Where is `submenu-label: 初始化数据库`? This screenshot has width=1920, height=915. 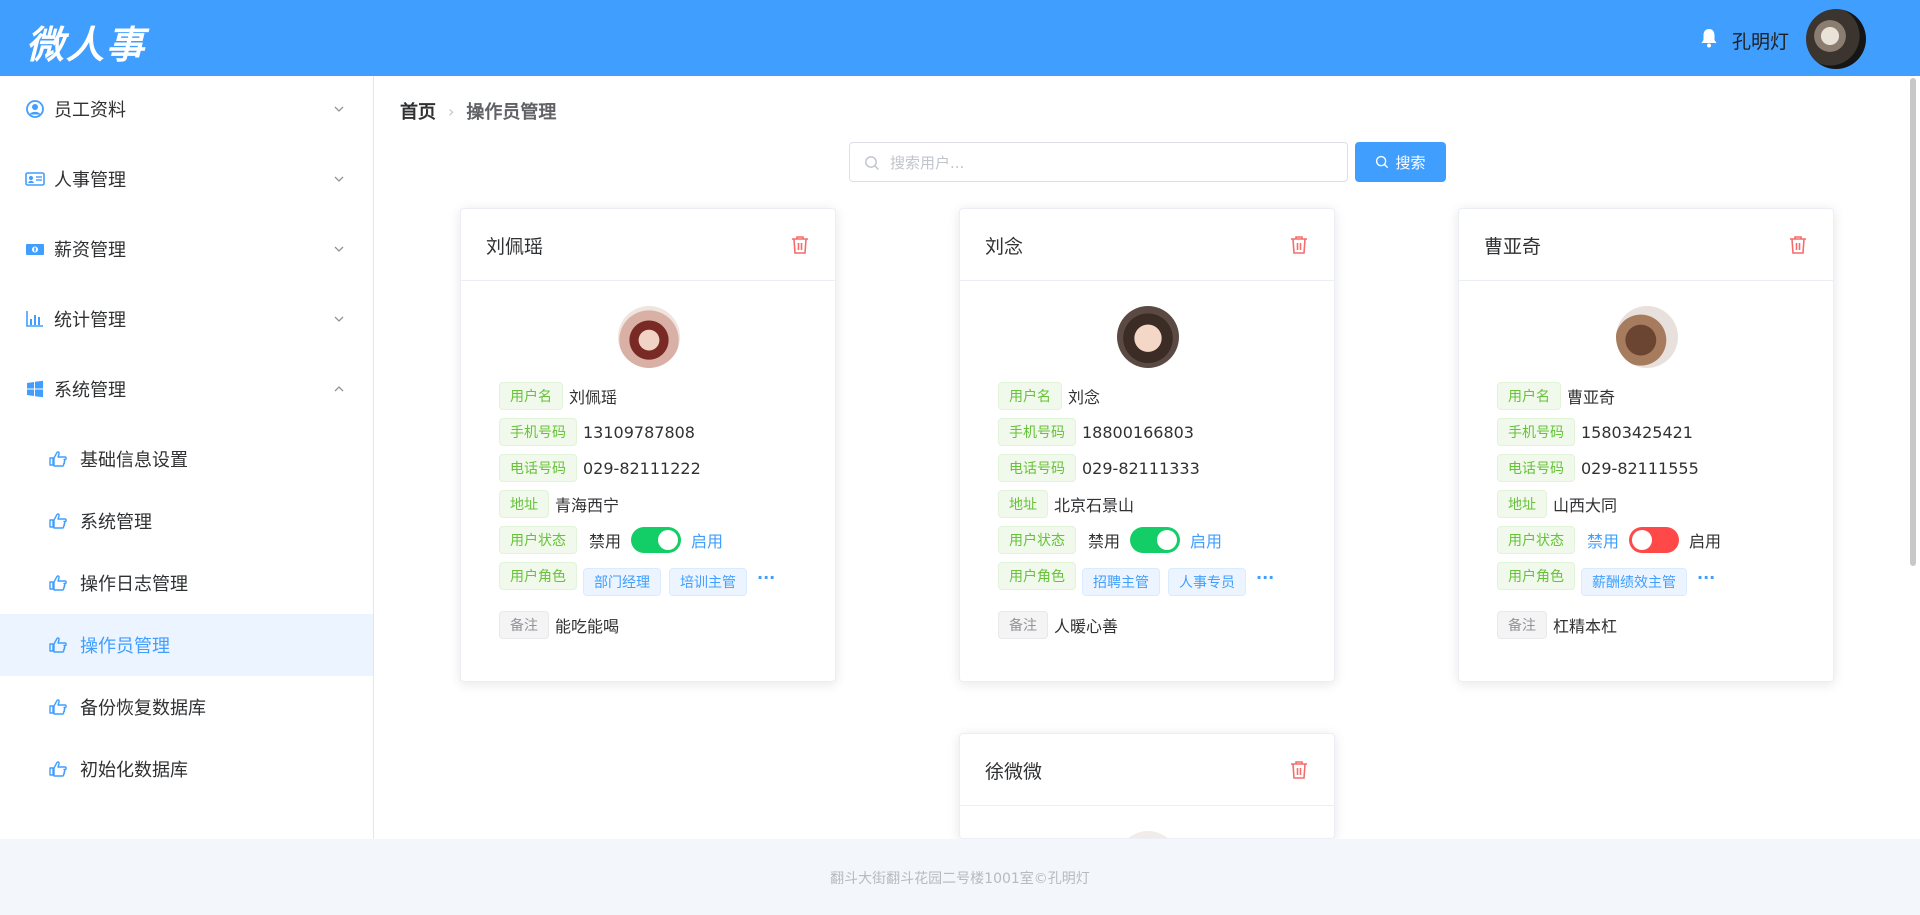
submenu-label: 初始化数据库 is located at coordinates (134, 770).